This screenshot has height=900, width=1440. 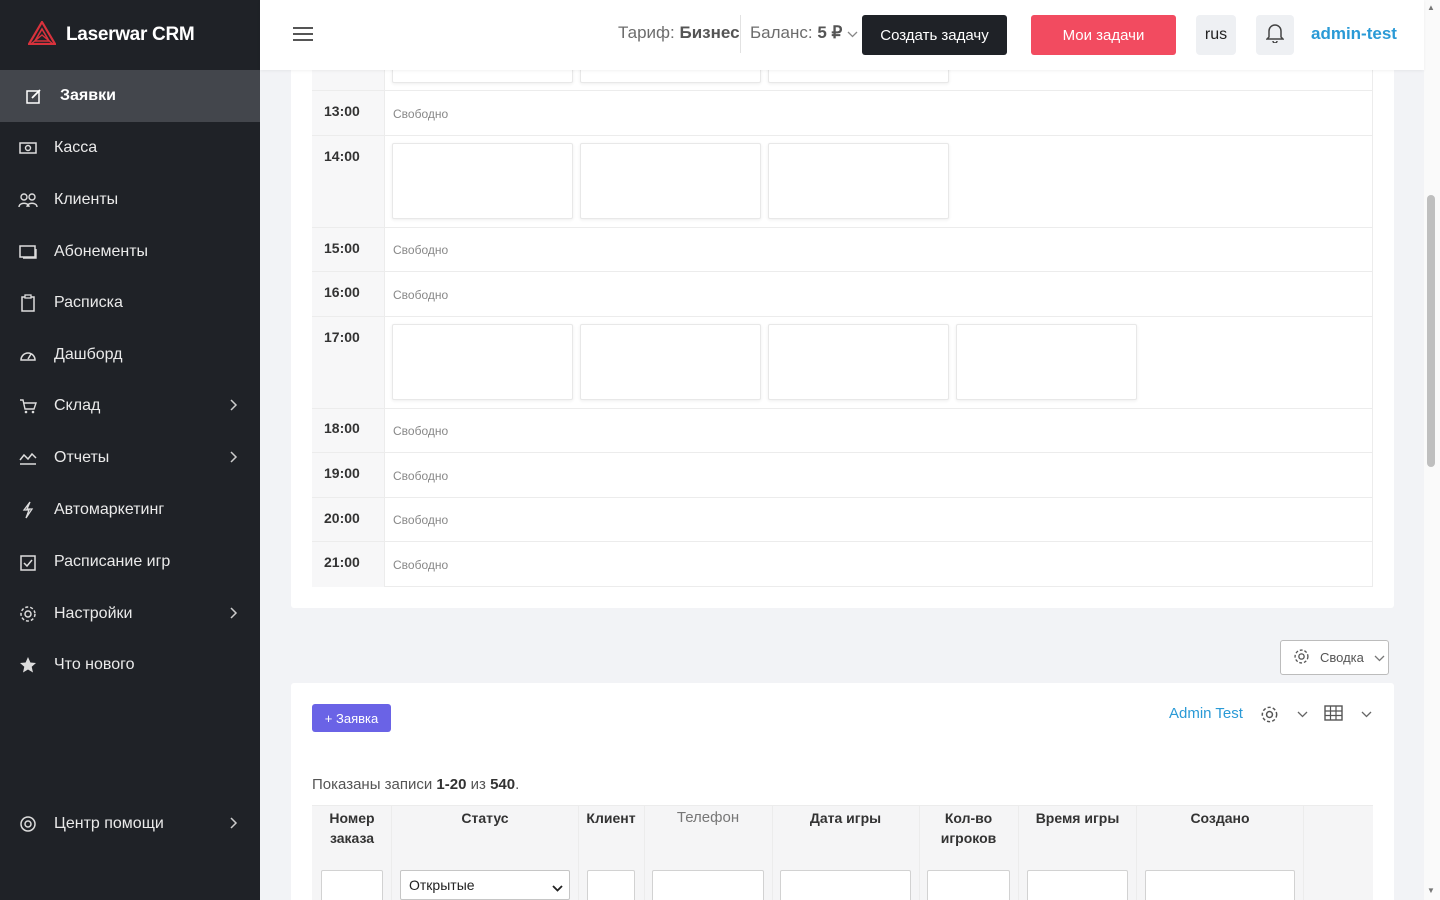 What do you see at coordinates (845, 885) in the screenshot?
I see `game-date-filter-input` at bounding box center [845, 885].